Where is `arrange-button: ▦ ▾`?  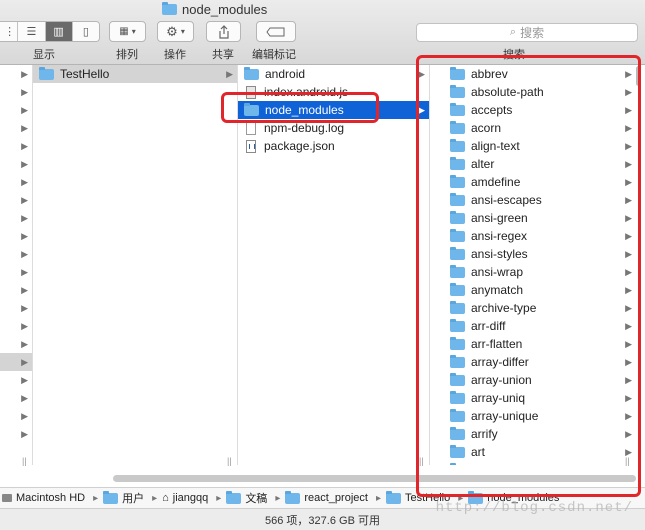 arrange-button: ▦ ▾ is located at coordinates (127, 31).